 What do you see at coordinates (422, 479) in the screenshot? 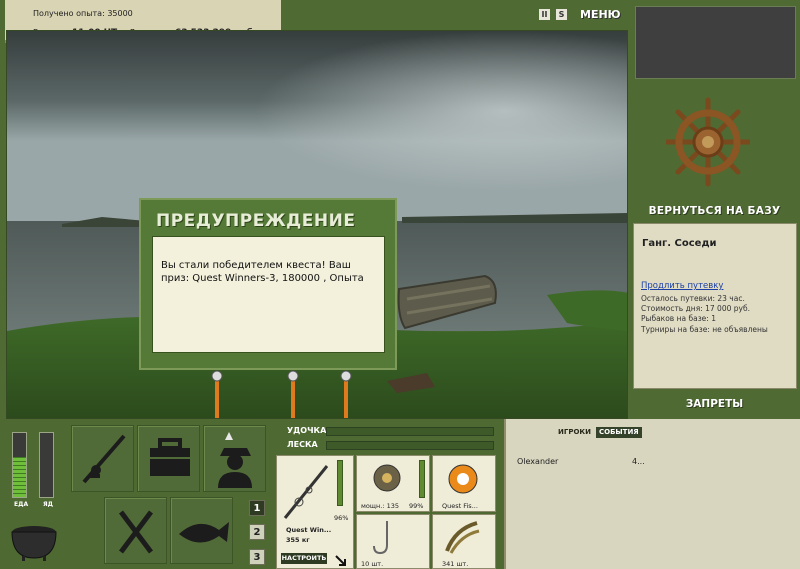
I see `reel-durability-bar` at bounding box center [422, 479].